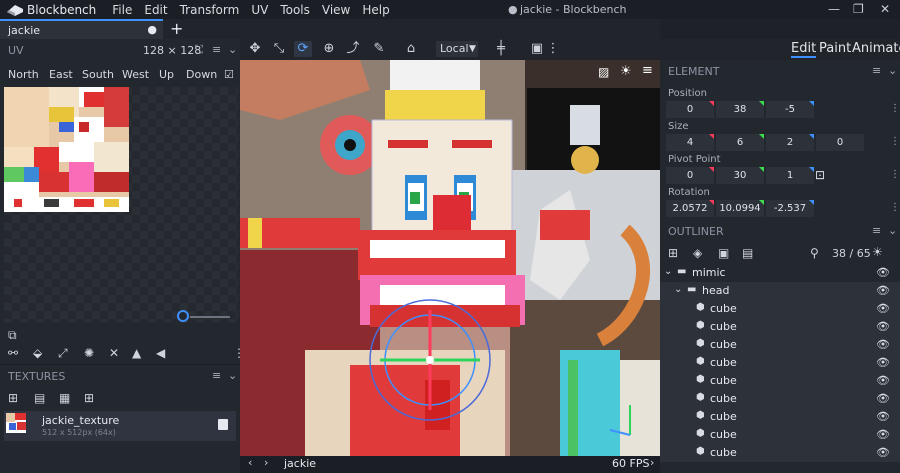 This screenshot has height=473, width=900. I want to click on position-y-input: 38, so click(740, 109).